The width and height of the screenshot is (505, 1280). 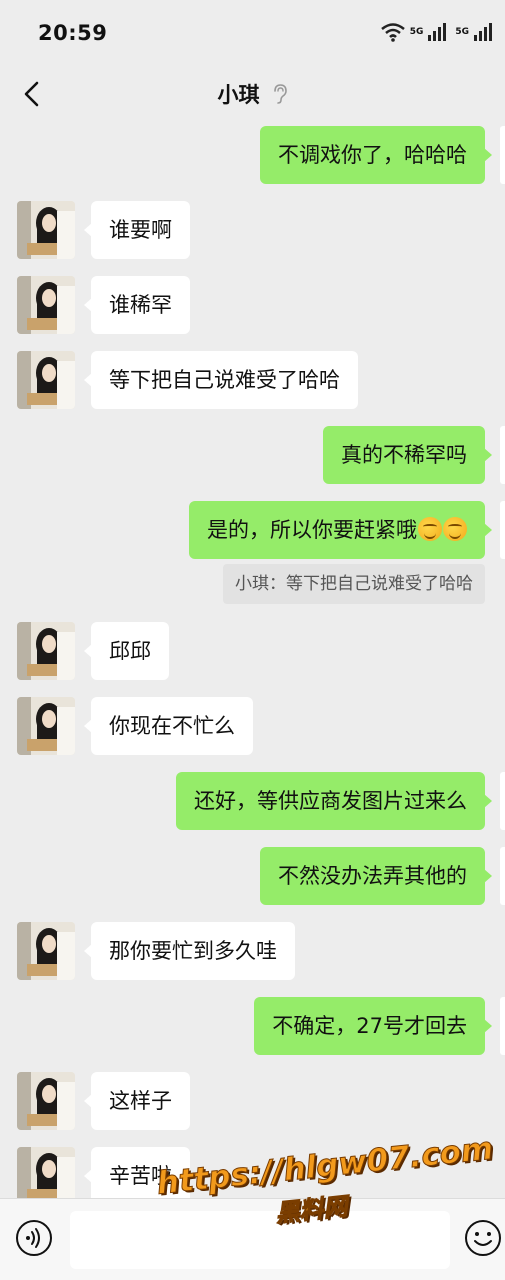 What do you see at coordinates (462, 31) in the screenshot?
I see `network-type-2: 5G` at bounding box center [462, 31].